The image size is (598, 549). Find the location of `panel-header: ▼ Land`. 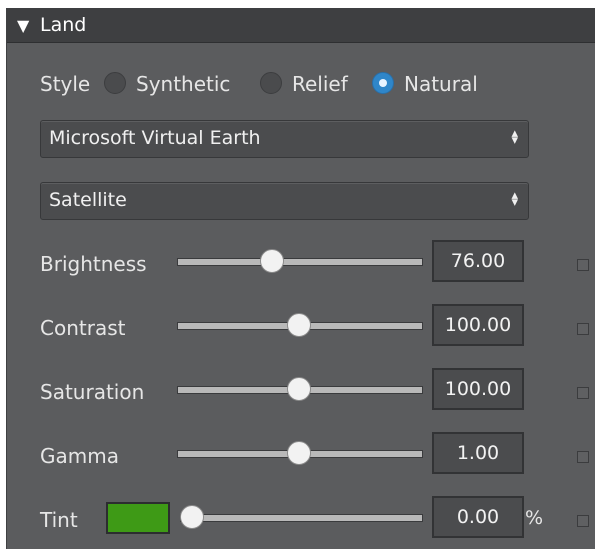

panel-header: ▼ Land is located at coordinates (301, 25).